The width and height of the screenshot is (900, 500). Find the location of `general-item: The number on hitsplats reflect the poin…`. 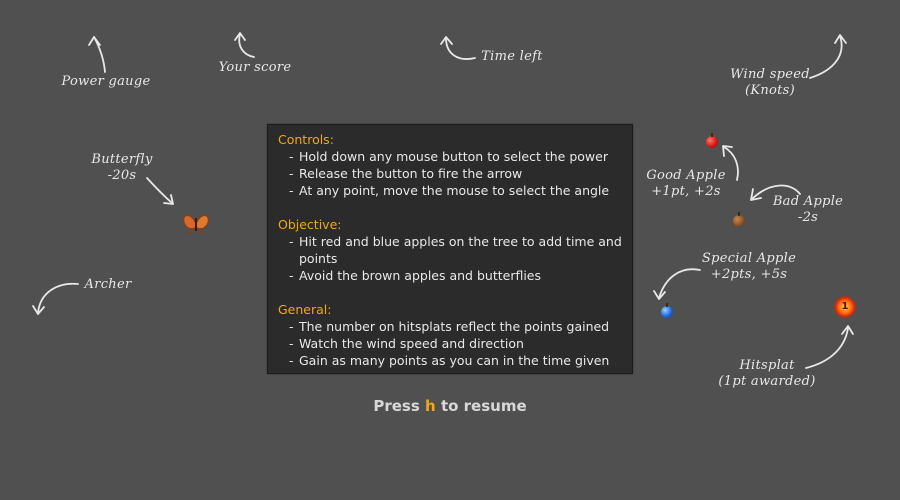

general-item: The number on hitsplats reflect the poin… is located at coordinates (450, 326).